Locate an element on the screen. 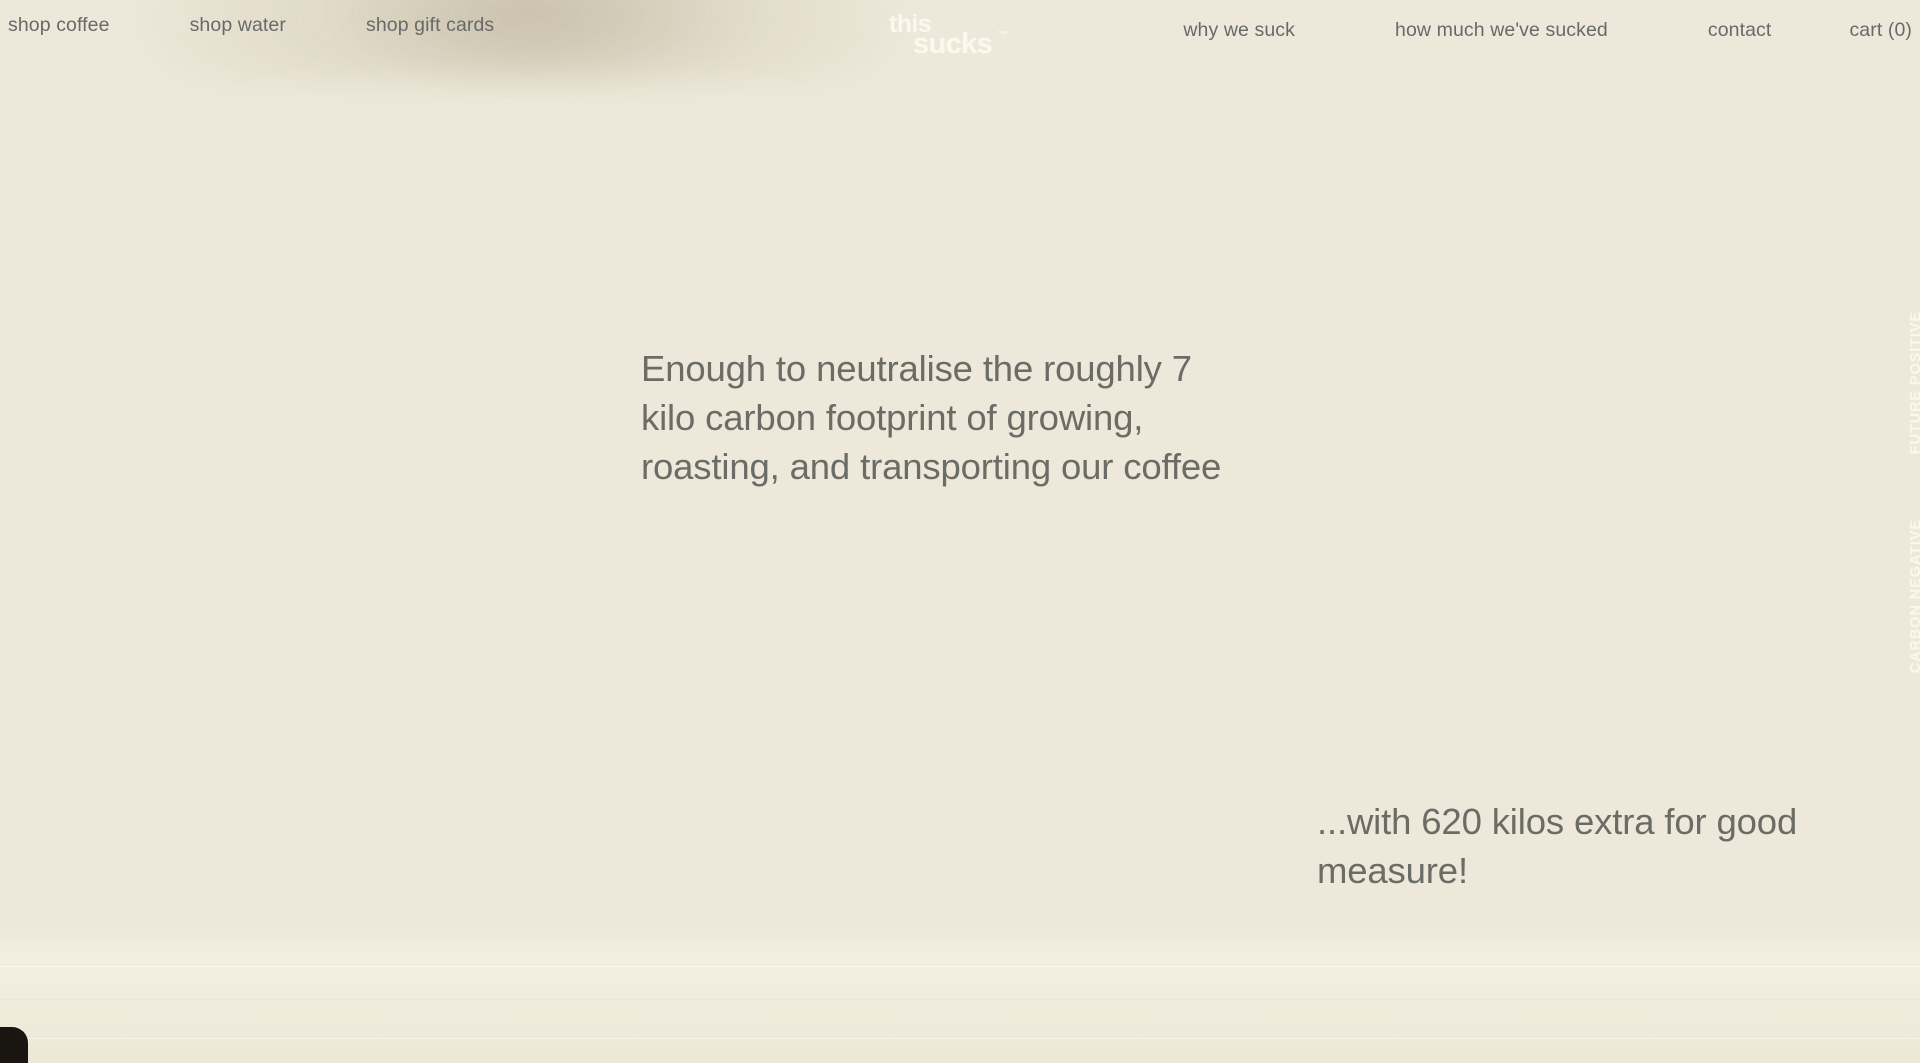 The width and height of the screenshot is (1920, 1063). nav-shop-water: shop water is located at coordinates (238, 25).